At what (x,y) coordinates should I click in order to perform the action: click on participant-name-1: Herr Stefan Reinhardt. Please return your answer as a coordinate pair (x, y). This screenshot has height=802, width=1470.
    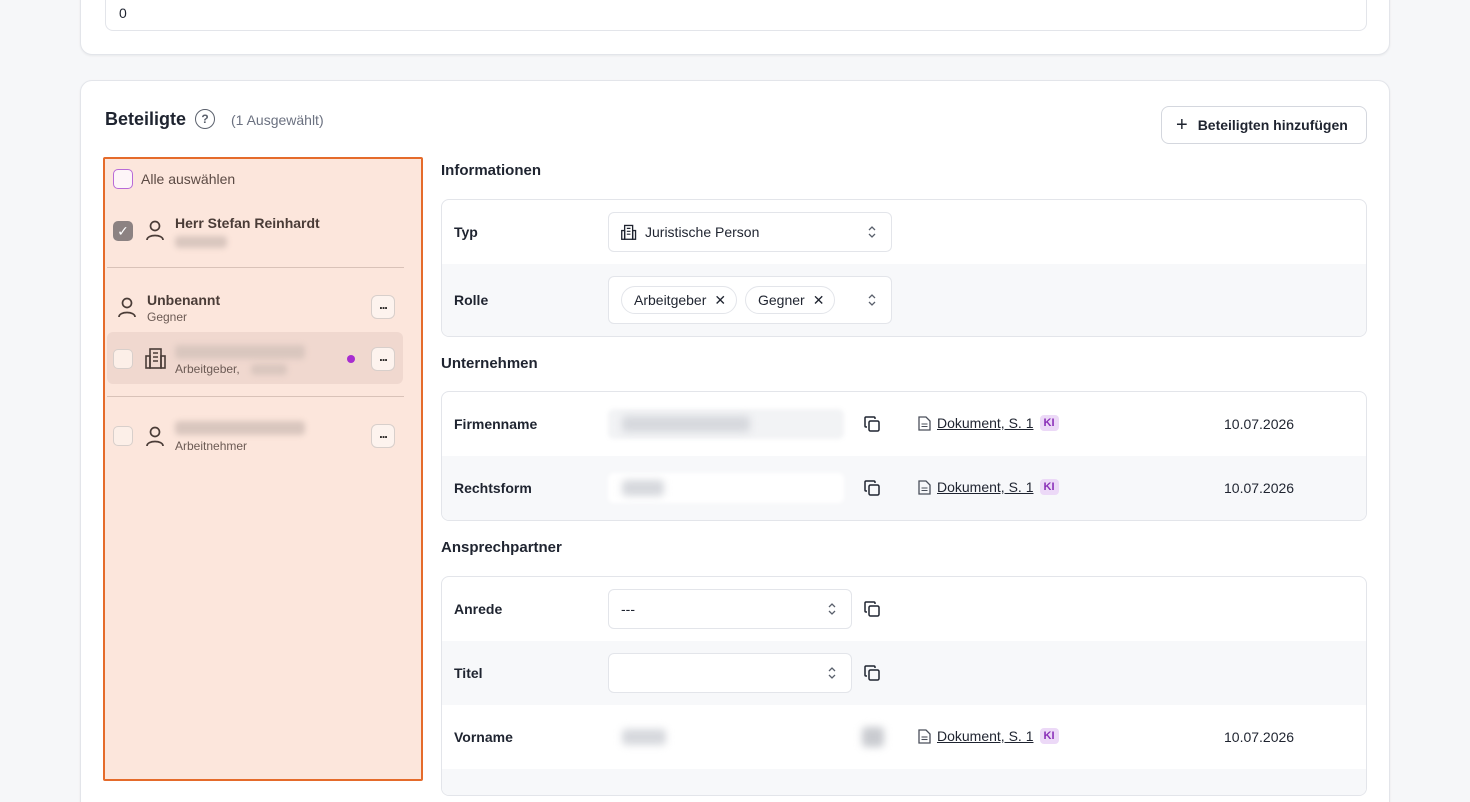
    Looking at the image, I should click on (247, 223).